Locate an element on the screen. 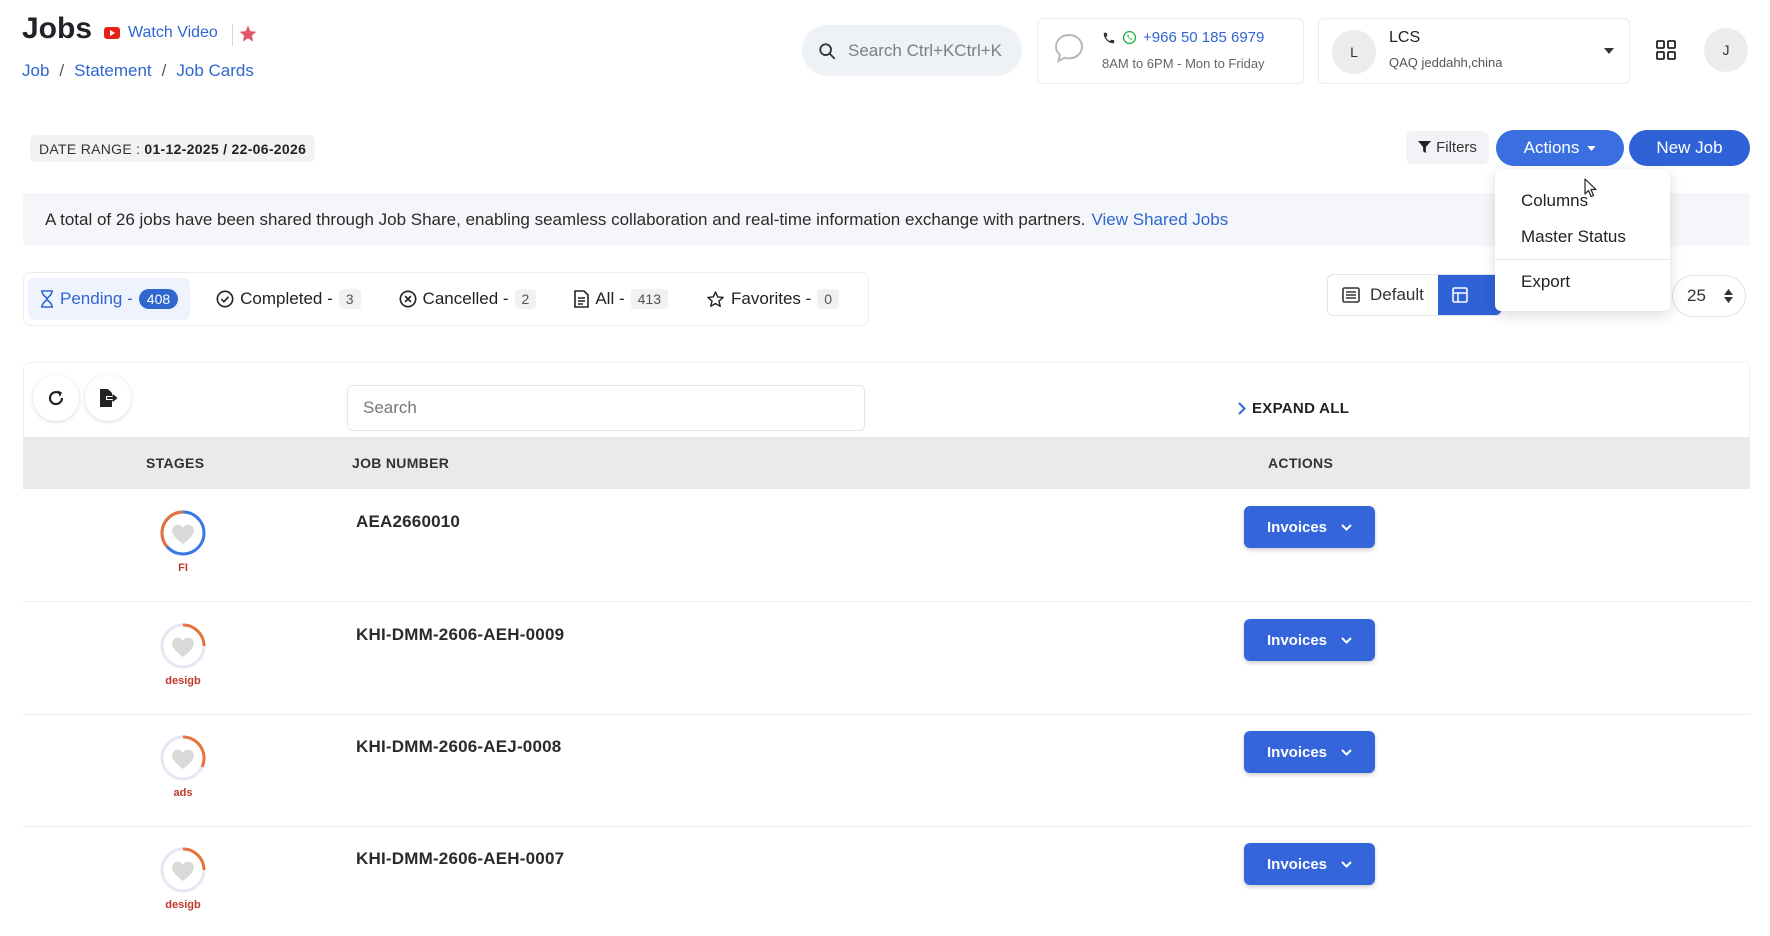  profile-avatar: J is located at coordinates (1726, 50).